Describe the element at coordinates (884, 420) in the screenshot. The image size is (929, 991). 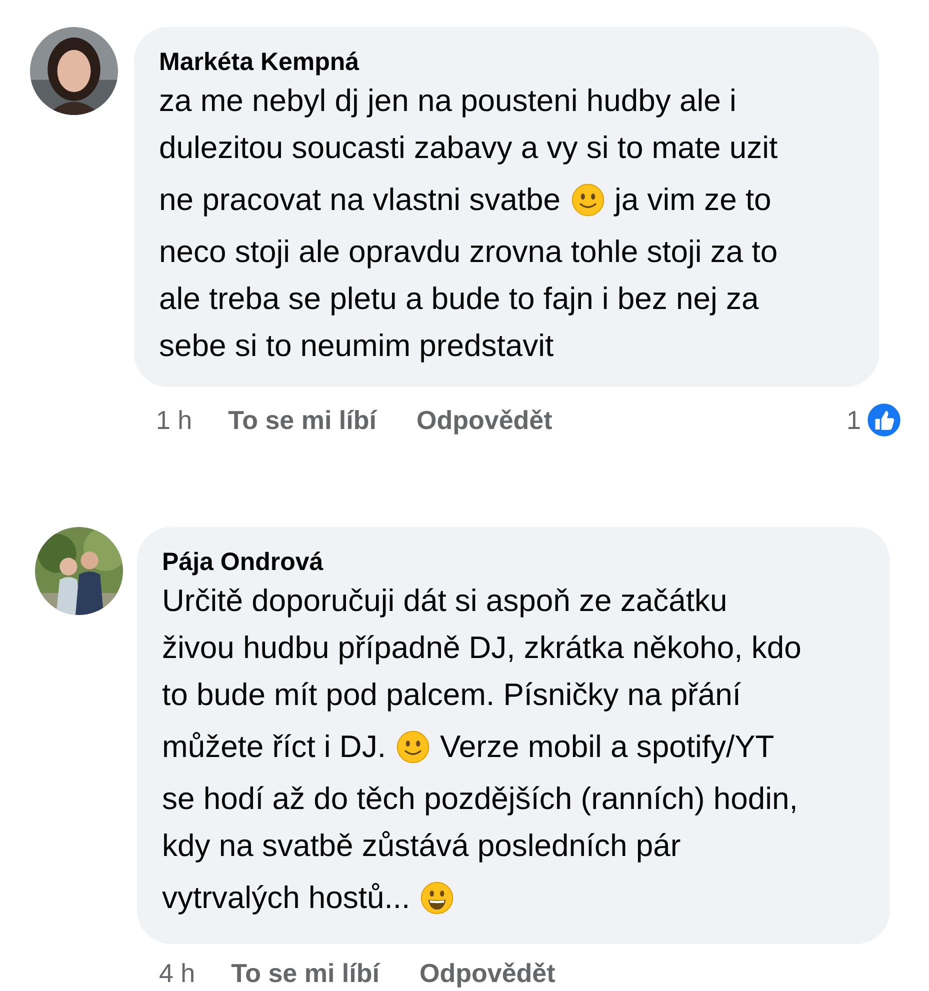
I see `thumbs-up-icon` at that location.